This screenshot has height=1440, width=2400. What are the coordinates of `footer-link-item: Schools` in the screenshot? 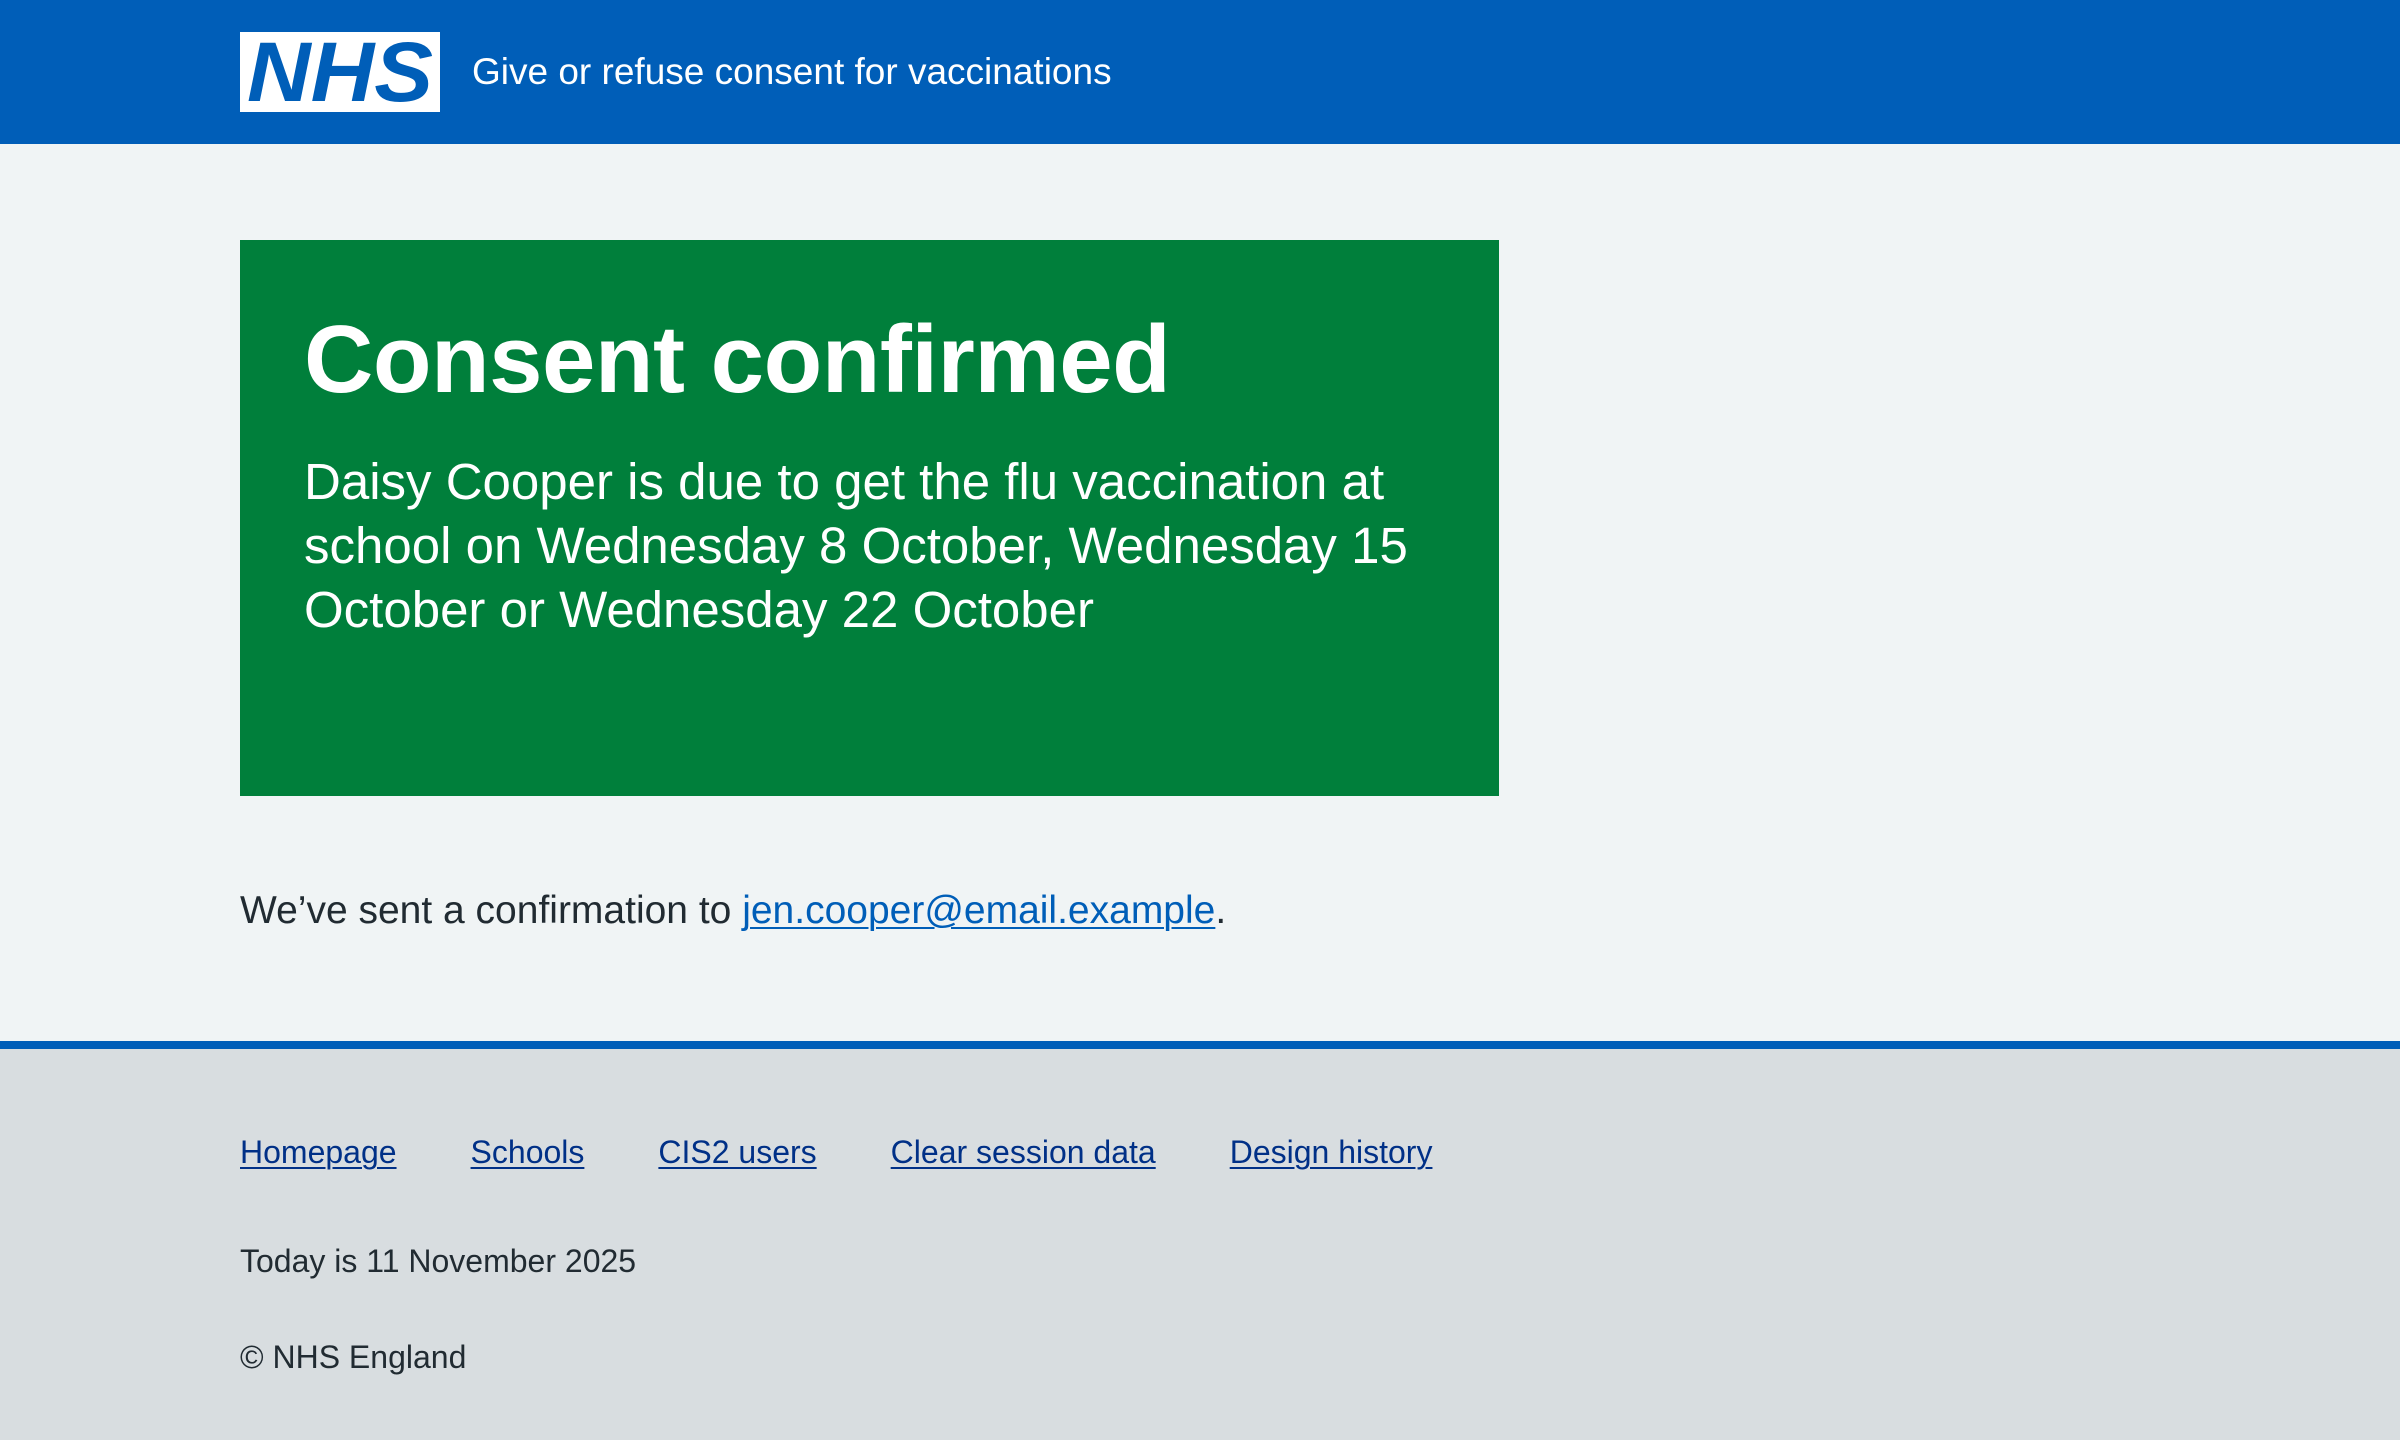 It's located at (528, 1152).